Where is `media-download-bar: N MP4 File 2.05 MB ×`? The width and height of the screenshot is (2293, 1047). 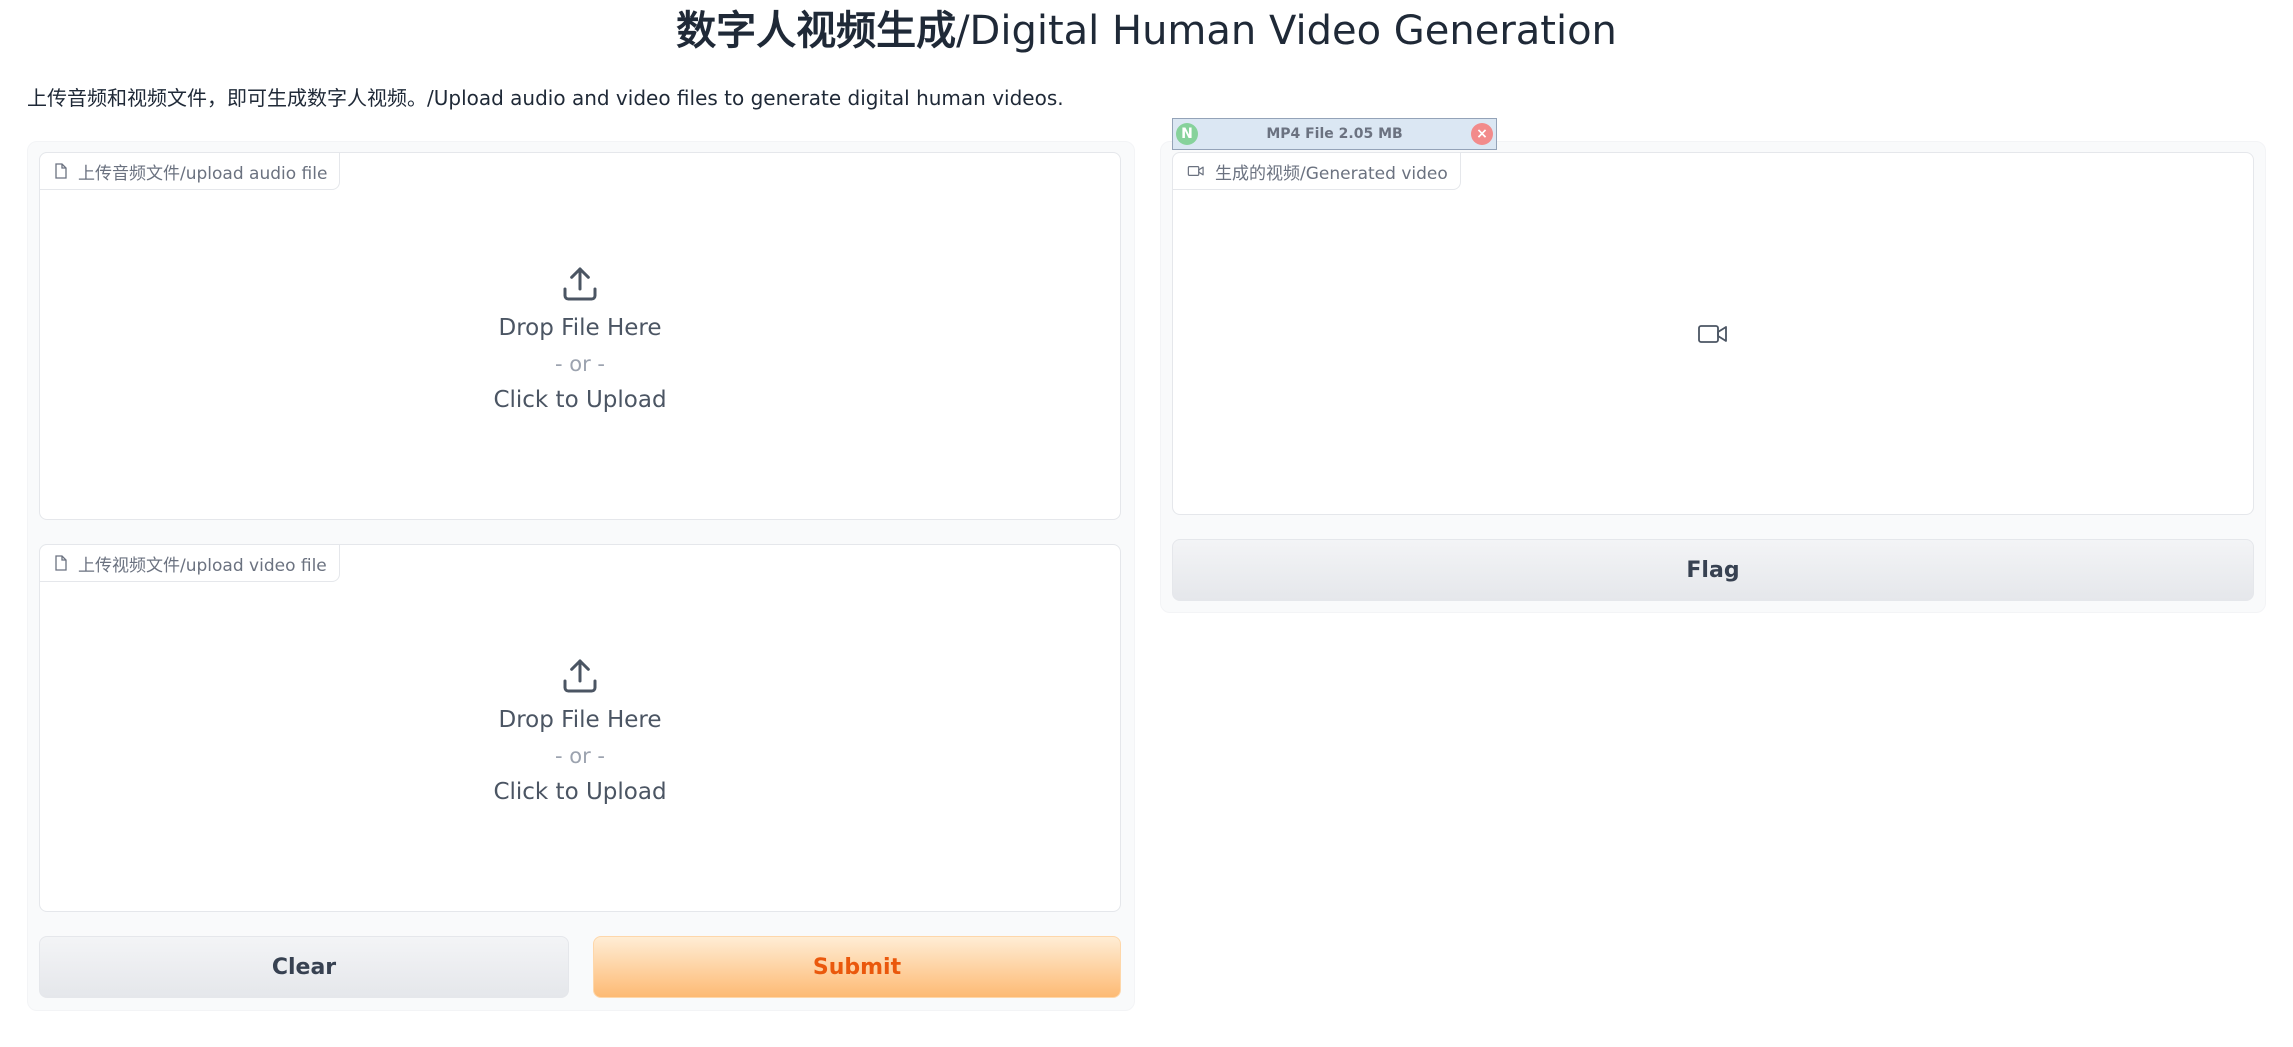 media-download-bar: N MP4 File 2.05 MB × is located at coordinates (1334, 134).